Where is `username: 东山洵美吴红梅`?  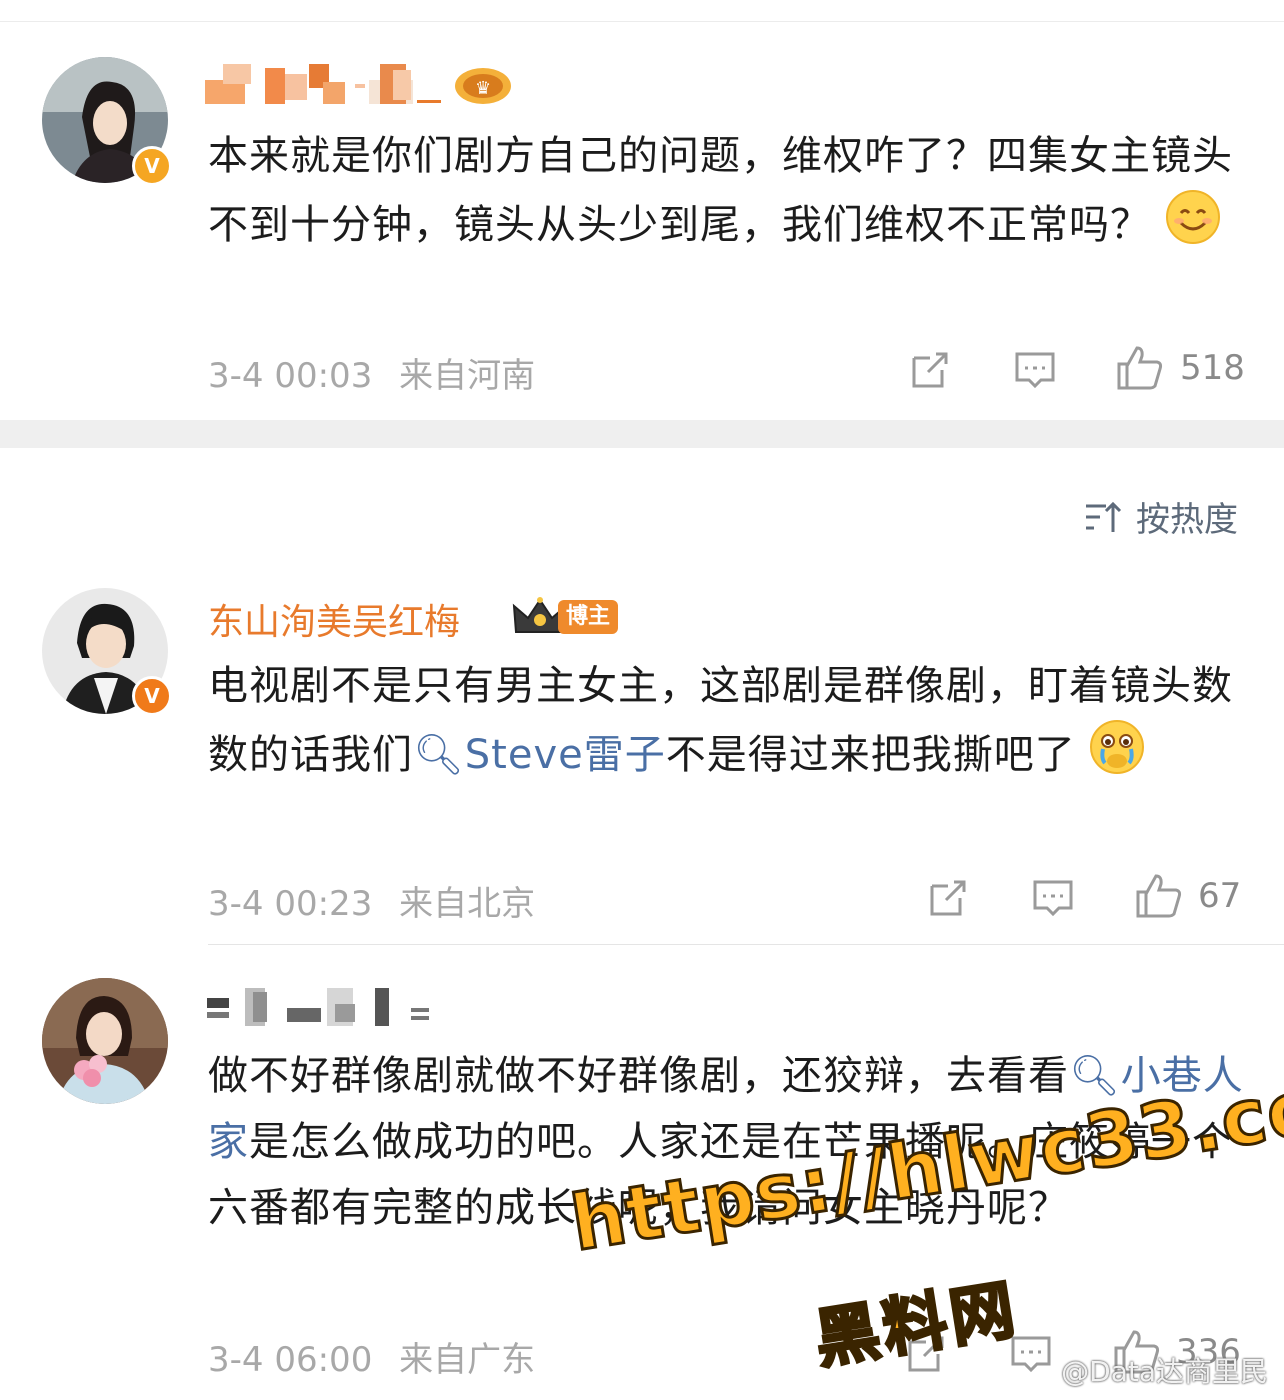 username: 东山洵美吴红梅 is located at coordinates (334, 619).